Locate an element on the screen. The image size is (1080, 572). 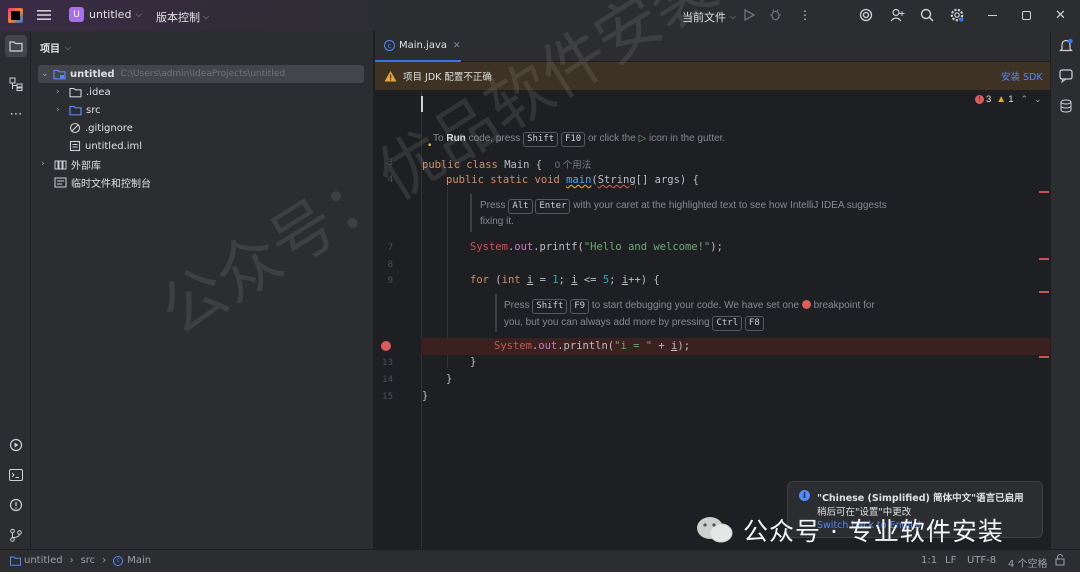
main-menu-icon is located at coordinates (44, 15).